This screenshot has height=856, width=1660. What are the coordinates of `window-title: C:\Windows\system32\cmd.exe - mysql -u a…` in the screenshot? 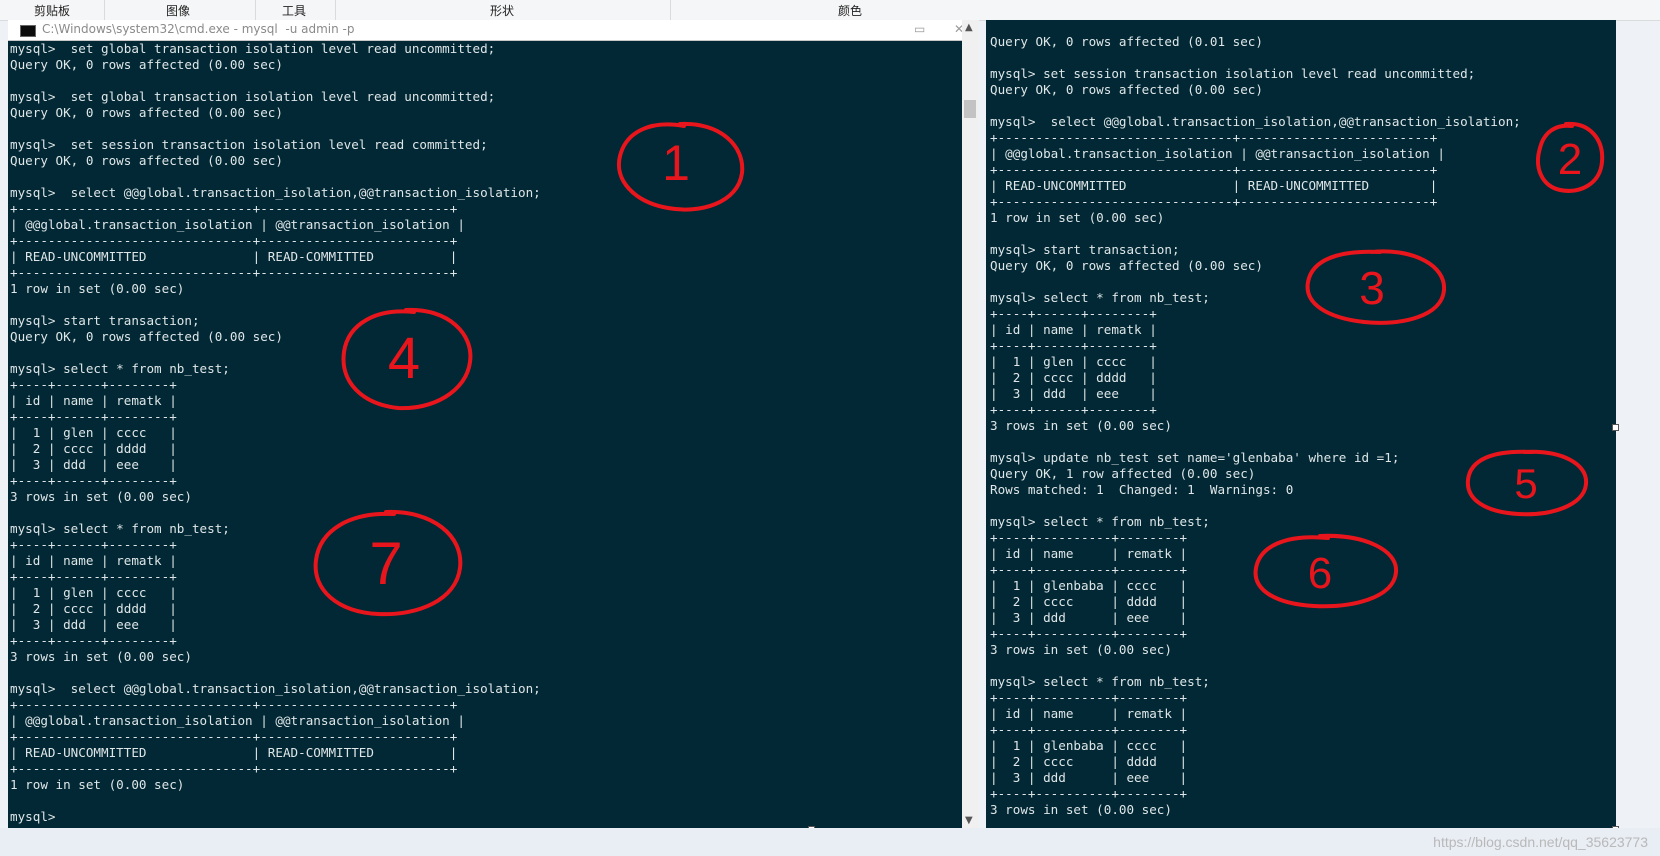 It's located at (198, 29).